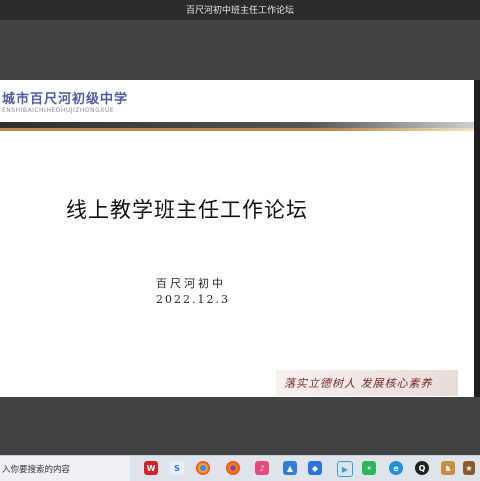 This screenshot has width=480, height=481. I want to click on header-bar-gold, so click(237, 129).